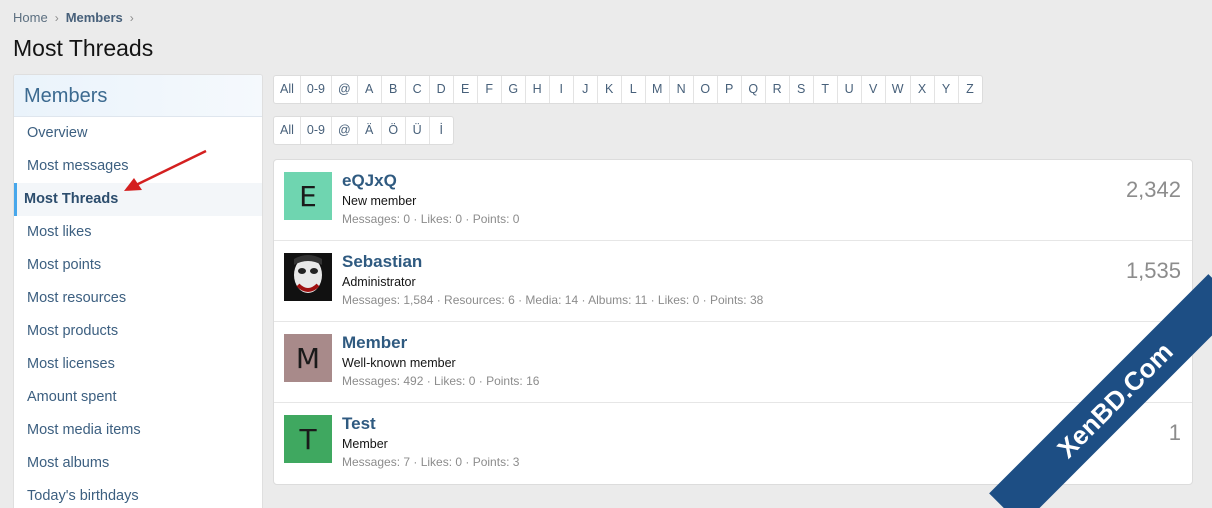 This screenshot has height=508, width=1212. I want to click on letter-filter-button: Ü, so click(416, 130).